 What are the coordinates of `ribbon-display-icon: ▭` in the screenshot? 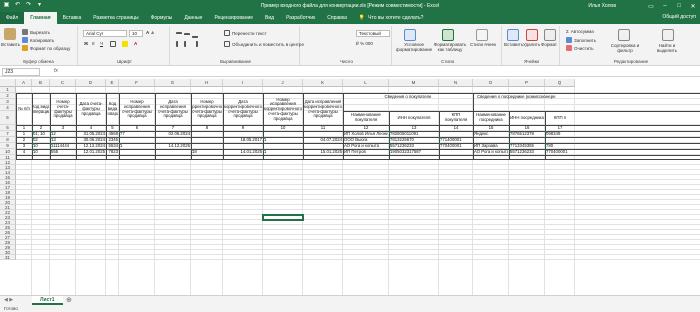 It's located at (651, 6).